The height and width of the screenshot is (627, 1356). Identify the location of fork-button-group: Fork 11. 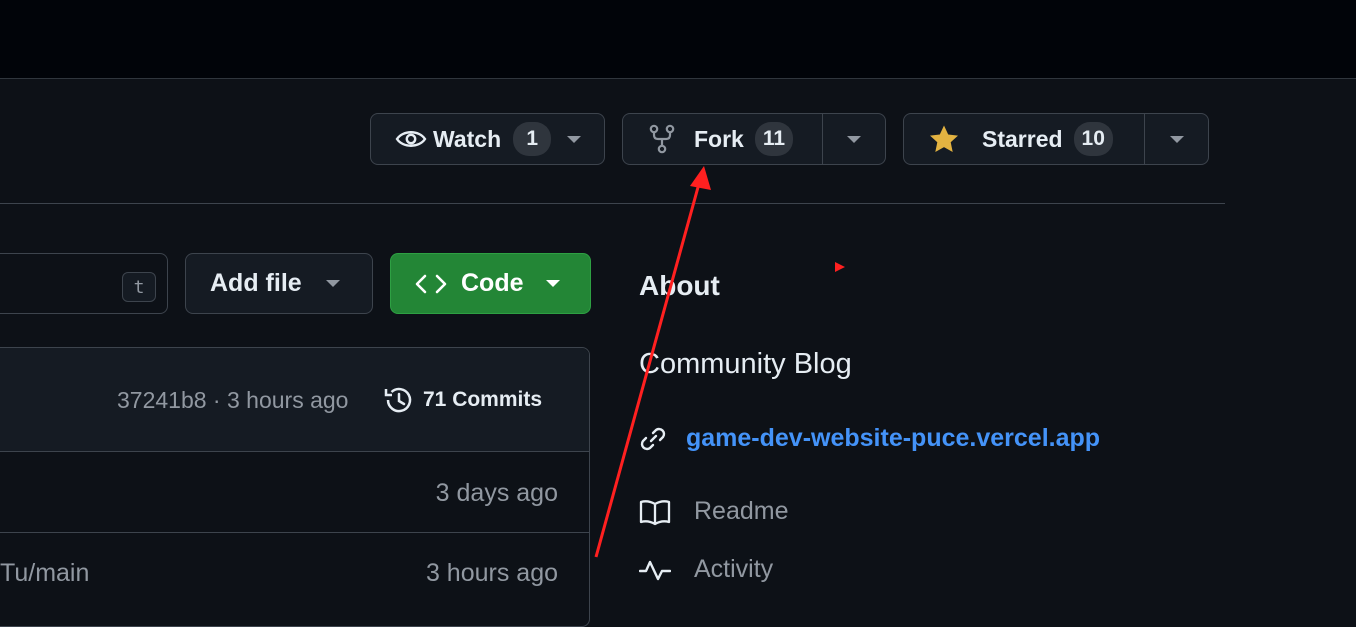
(754, 139).